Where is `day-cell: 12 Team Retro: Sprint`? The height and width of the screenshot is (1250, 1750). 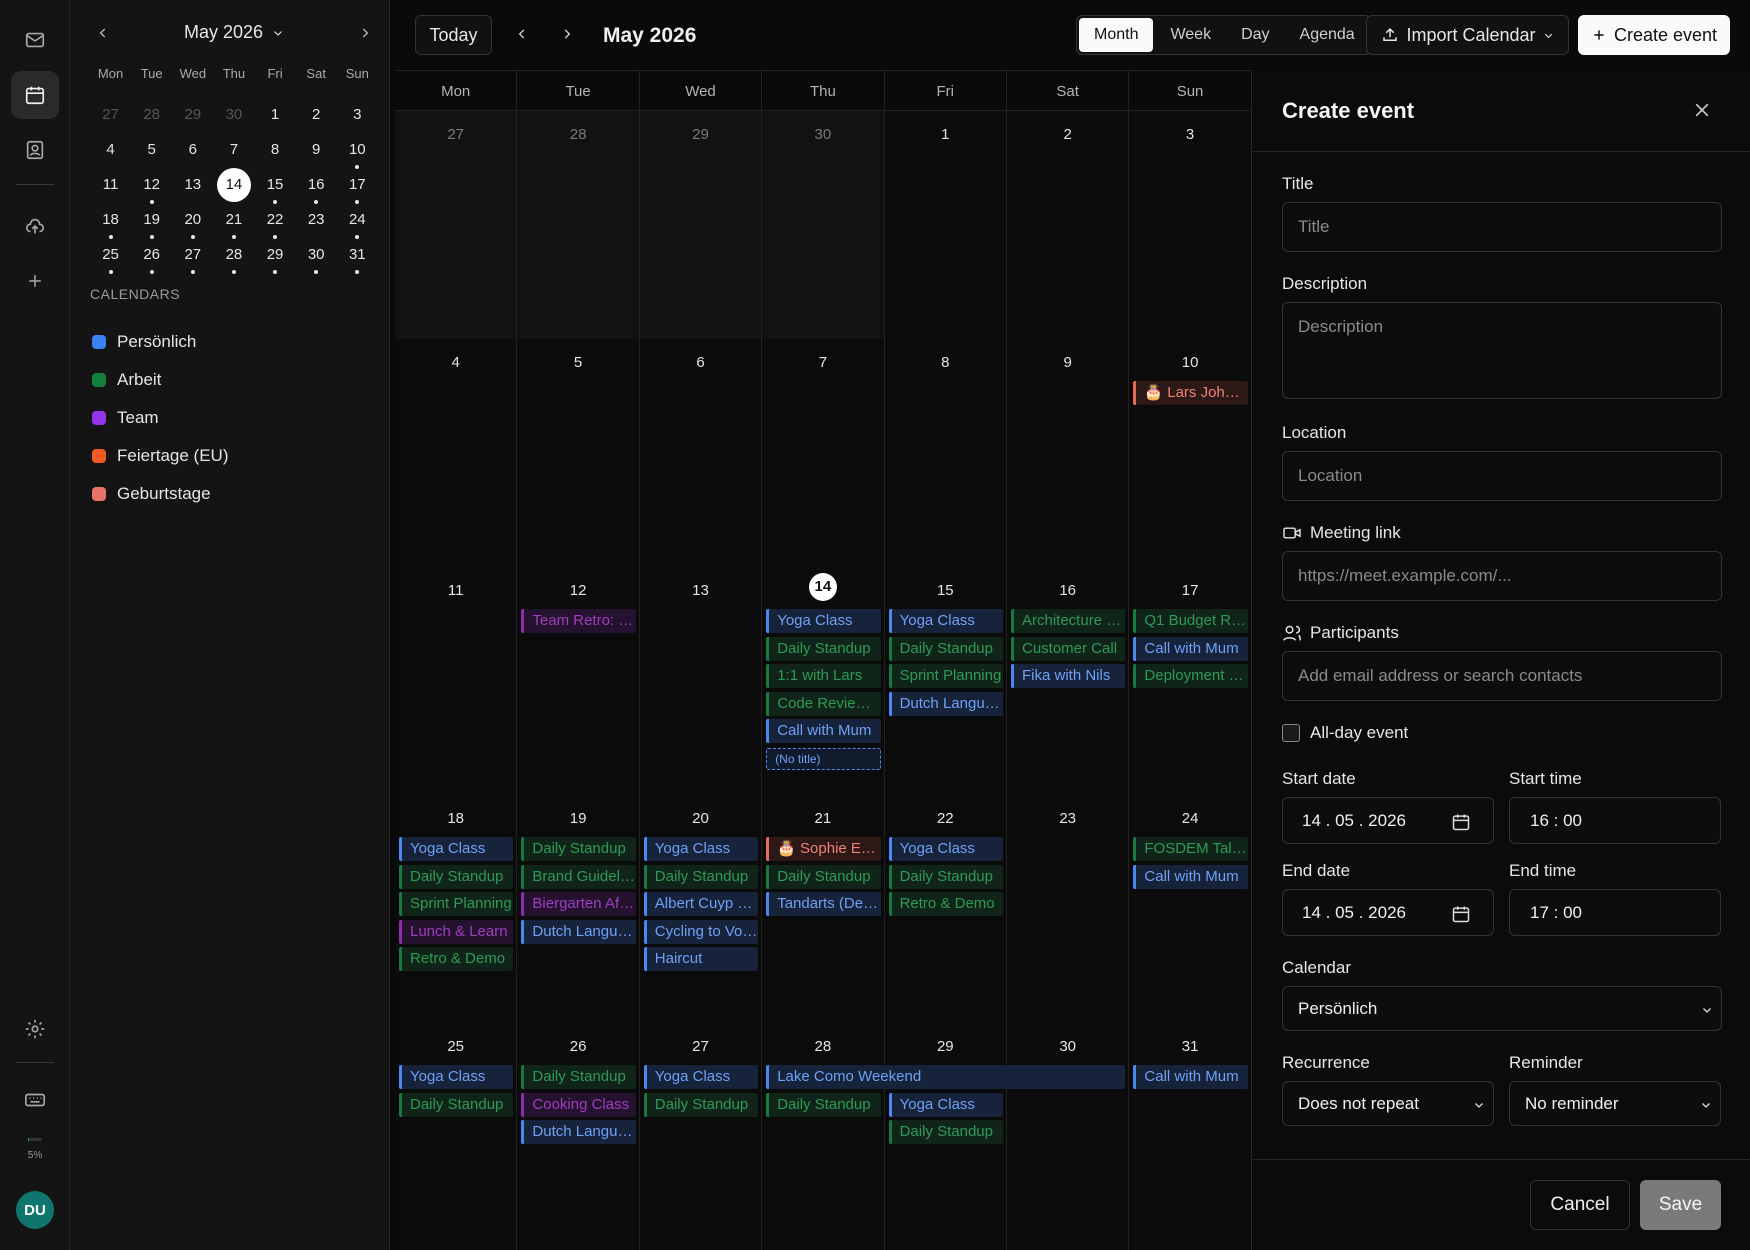 day-cell: 12 Team Retro: Sprint is located at coordinates (578, 681).